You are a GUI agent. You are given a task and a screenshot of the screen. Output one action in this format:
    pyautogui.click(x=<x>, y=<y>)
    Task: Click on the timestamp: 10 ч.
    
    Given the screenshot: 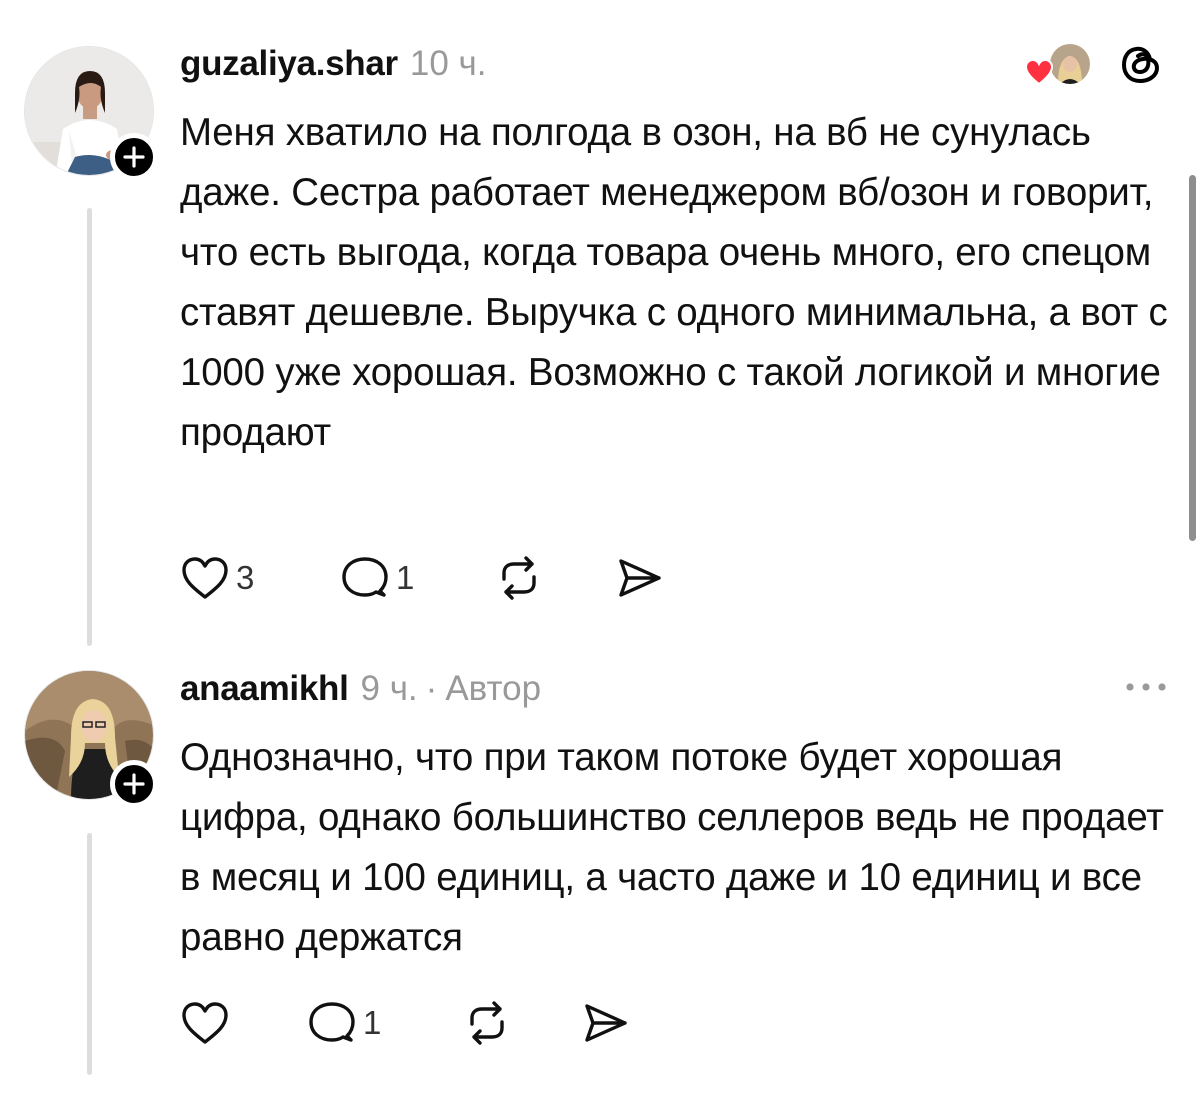 What is the action you would take?
    pyautogui.click(x=448, y=63)
    